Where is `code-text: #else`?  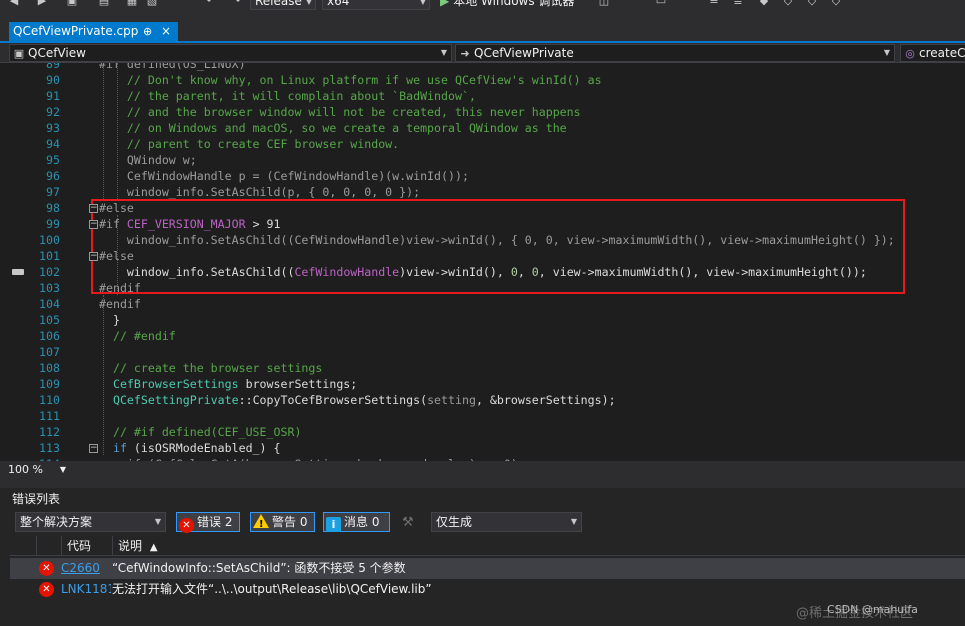
code-text: #else is located at coordinates (116, 256).